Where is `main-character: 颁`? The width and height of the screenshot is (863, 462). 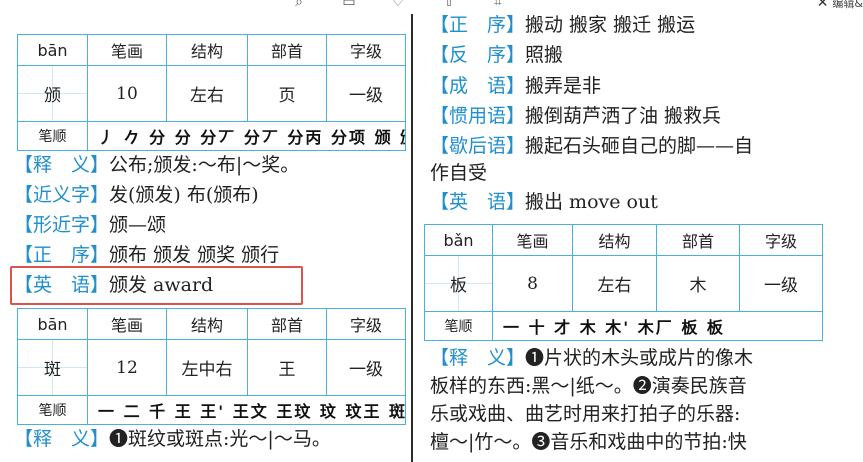 main-character: 颁 is located at coordinates (52, 93).